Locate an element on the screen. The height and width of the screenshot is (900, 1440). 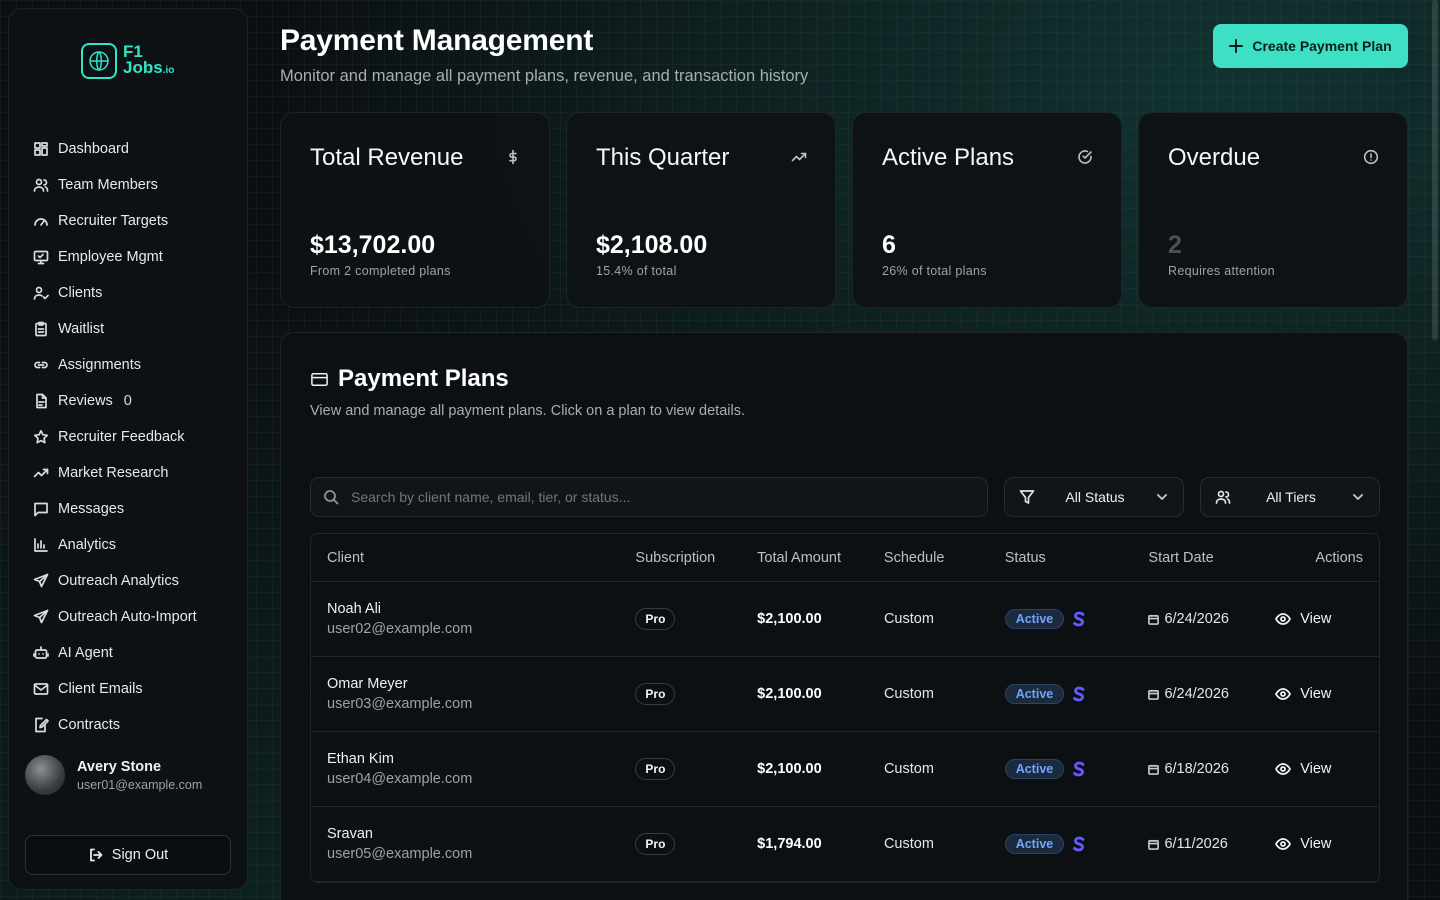
sidebar-item-messages: Messages is located at coordinates (129, 509).